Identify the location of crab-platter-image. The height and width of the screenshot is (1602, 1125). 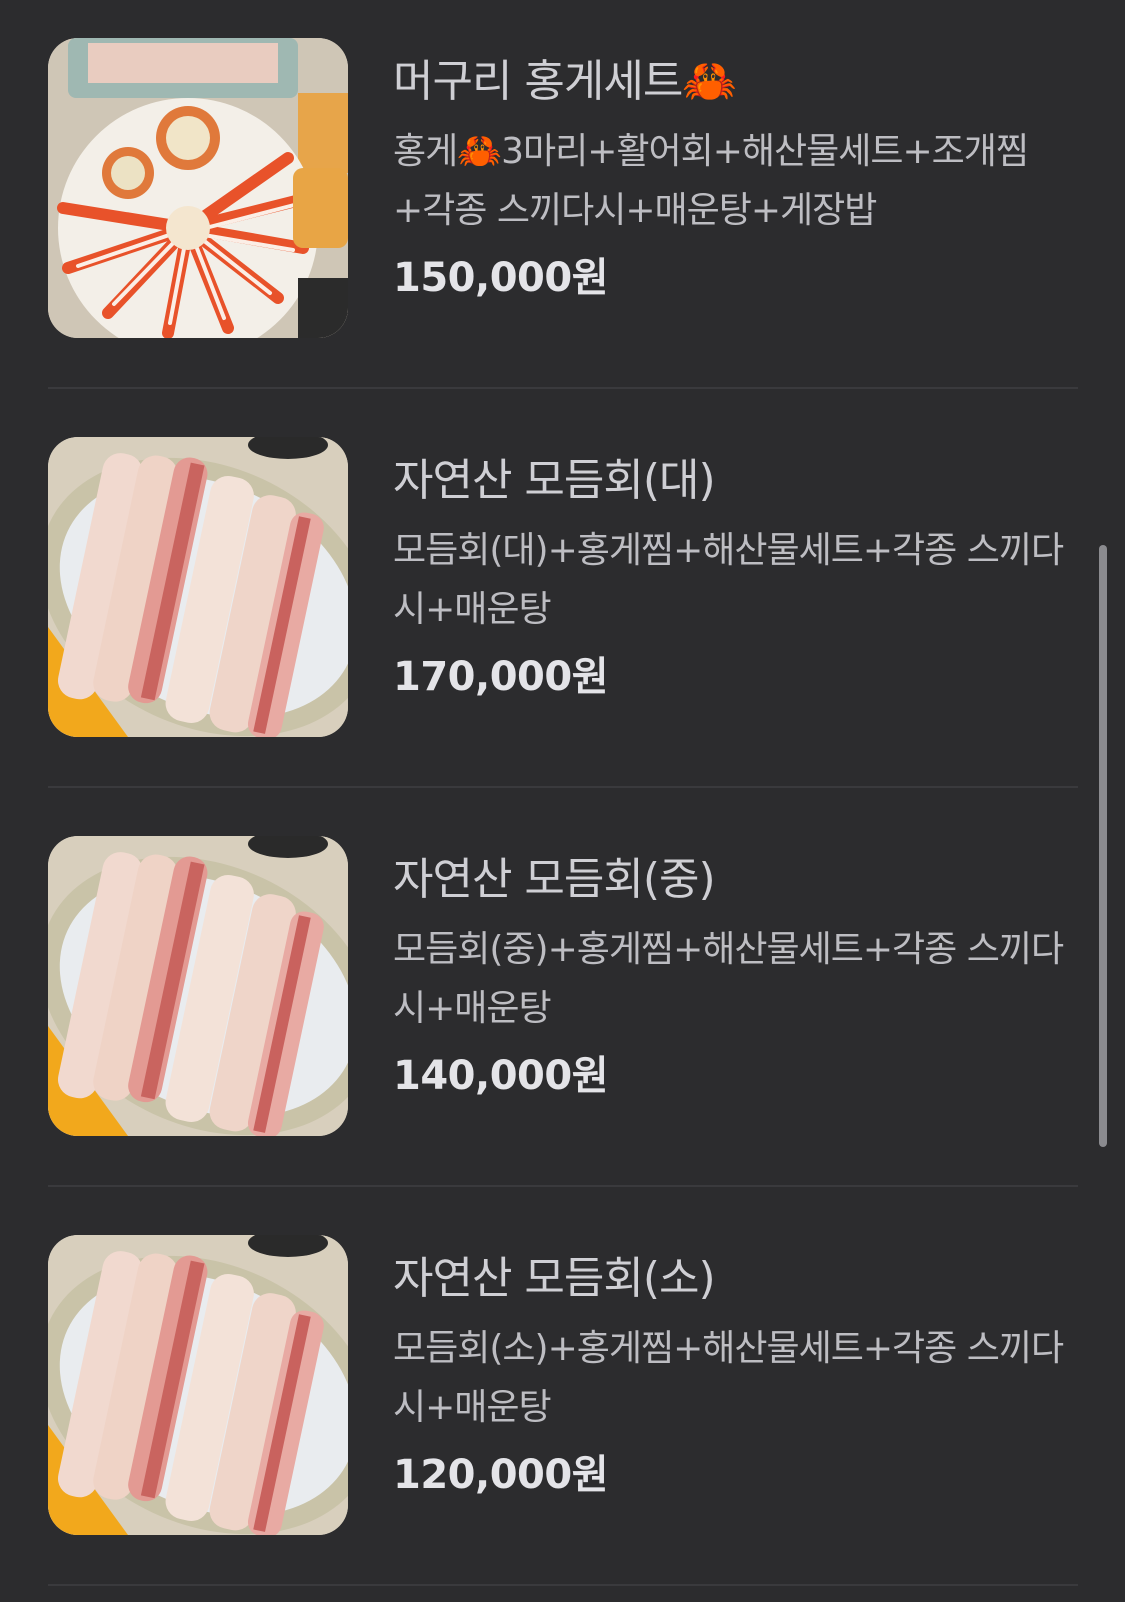
(198, 188).